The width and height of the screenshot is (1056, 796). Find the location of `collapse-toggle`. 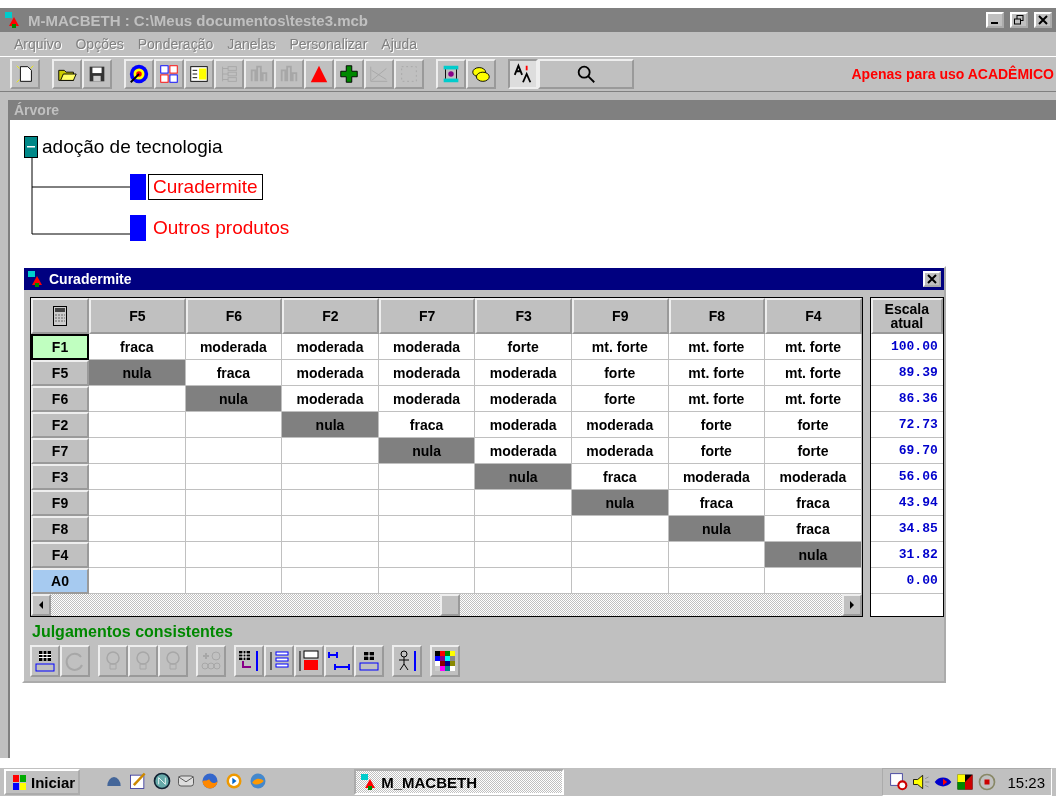

collapse-toggle is located at coordinates (31, 147).